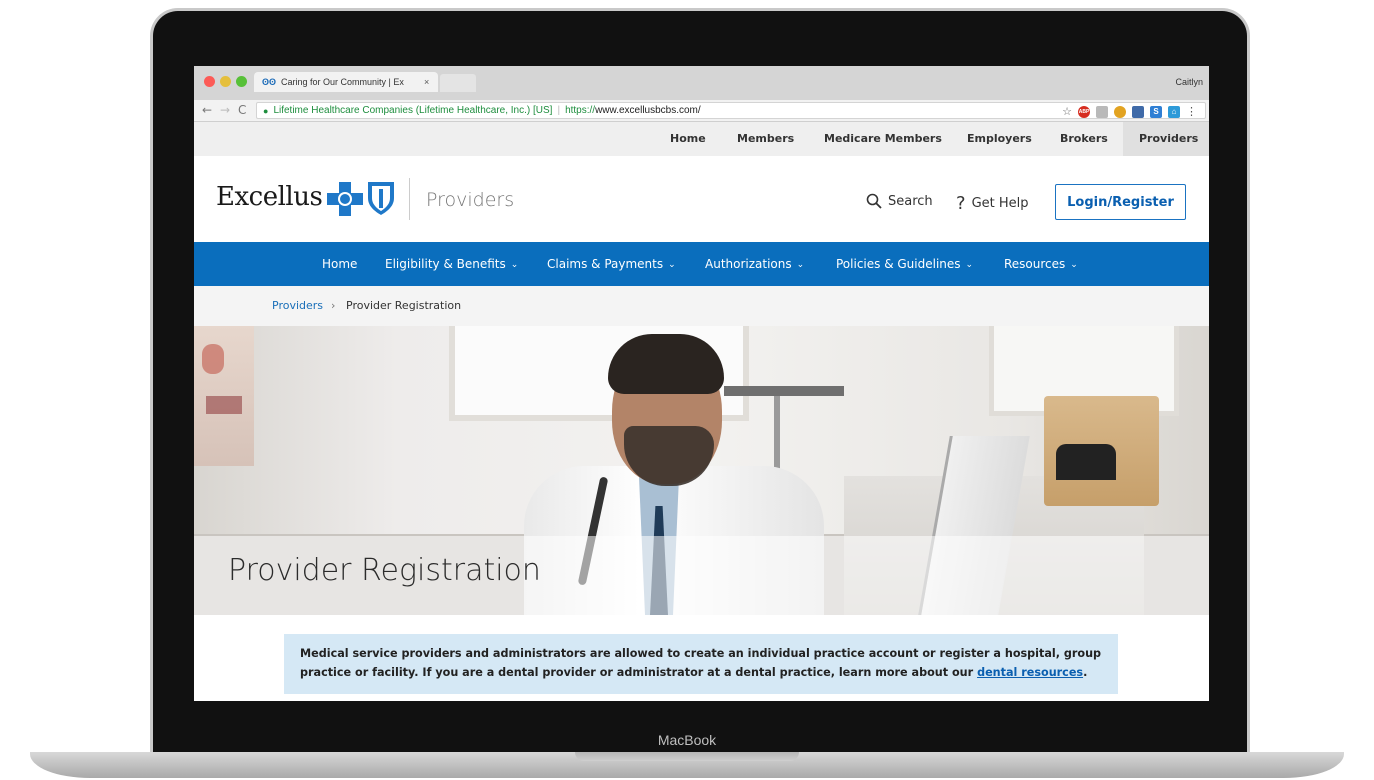 This screenshot has height=780, width=1374. Describe the element at coordinates (207, 110) in the screenshot. I see `back-arrow-icon: ←` at that location.